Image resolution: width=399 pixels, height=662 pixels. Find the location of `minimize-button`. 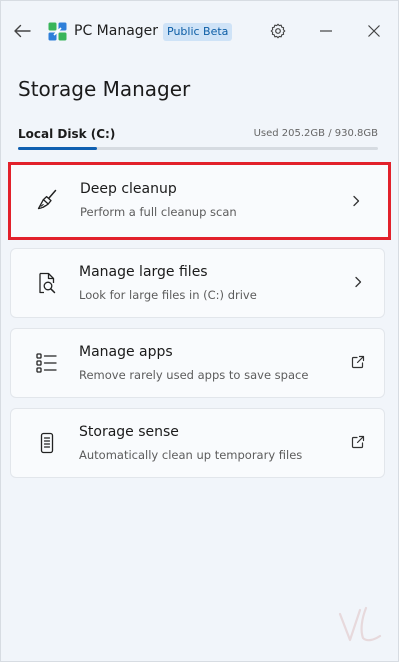

minimize-button is located at coordinates (326, 31).